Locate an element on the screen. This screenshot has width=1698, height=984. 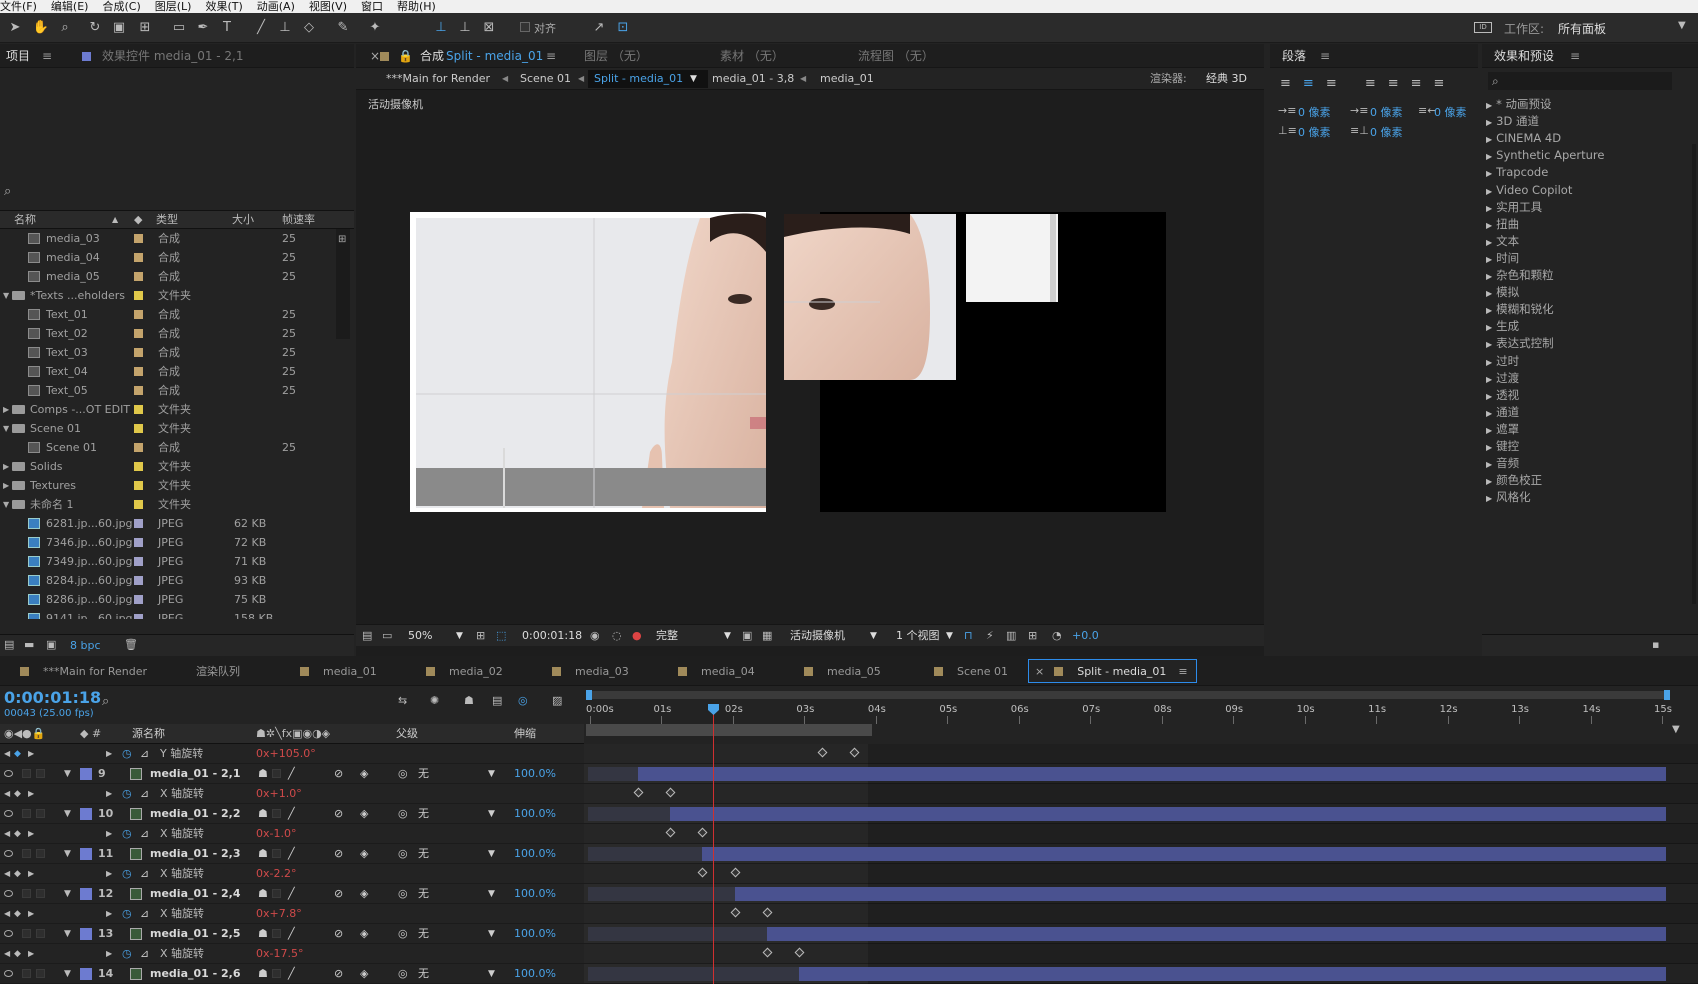
effects-category-item: ▶ 模拟 is located at coordinates (1502, 292).